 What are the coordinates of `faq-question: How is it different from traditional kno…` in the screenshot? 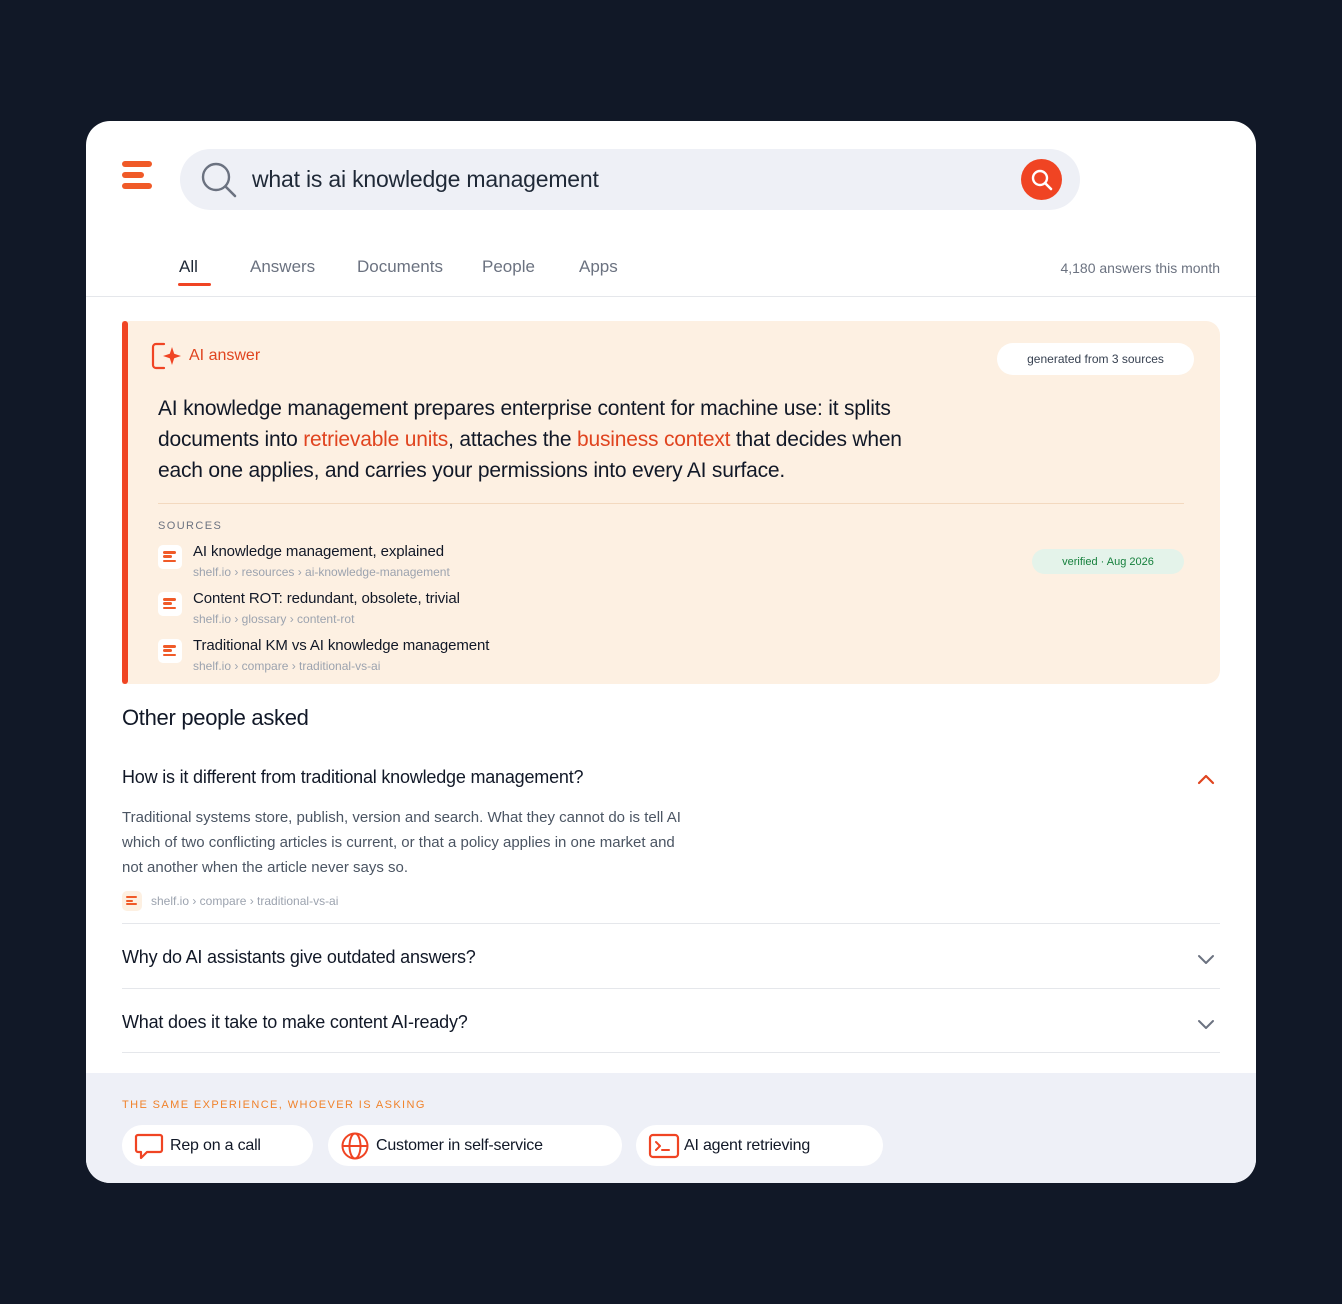 It's located at (353, 777).